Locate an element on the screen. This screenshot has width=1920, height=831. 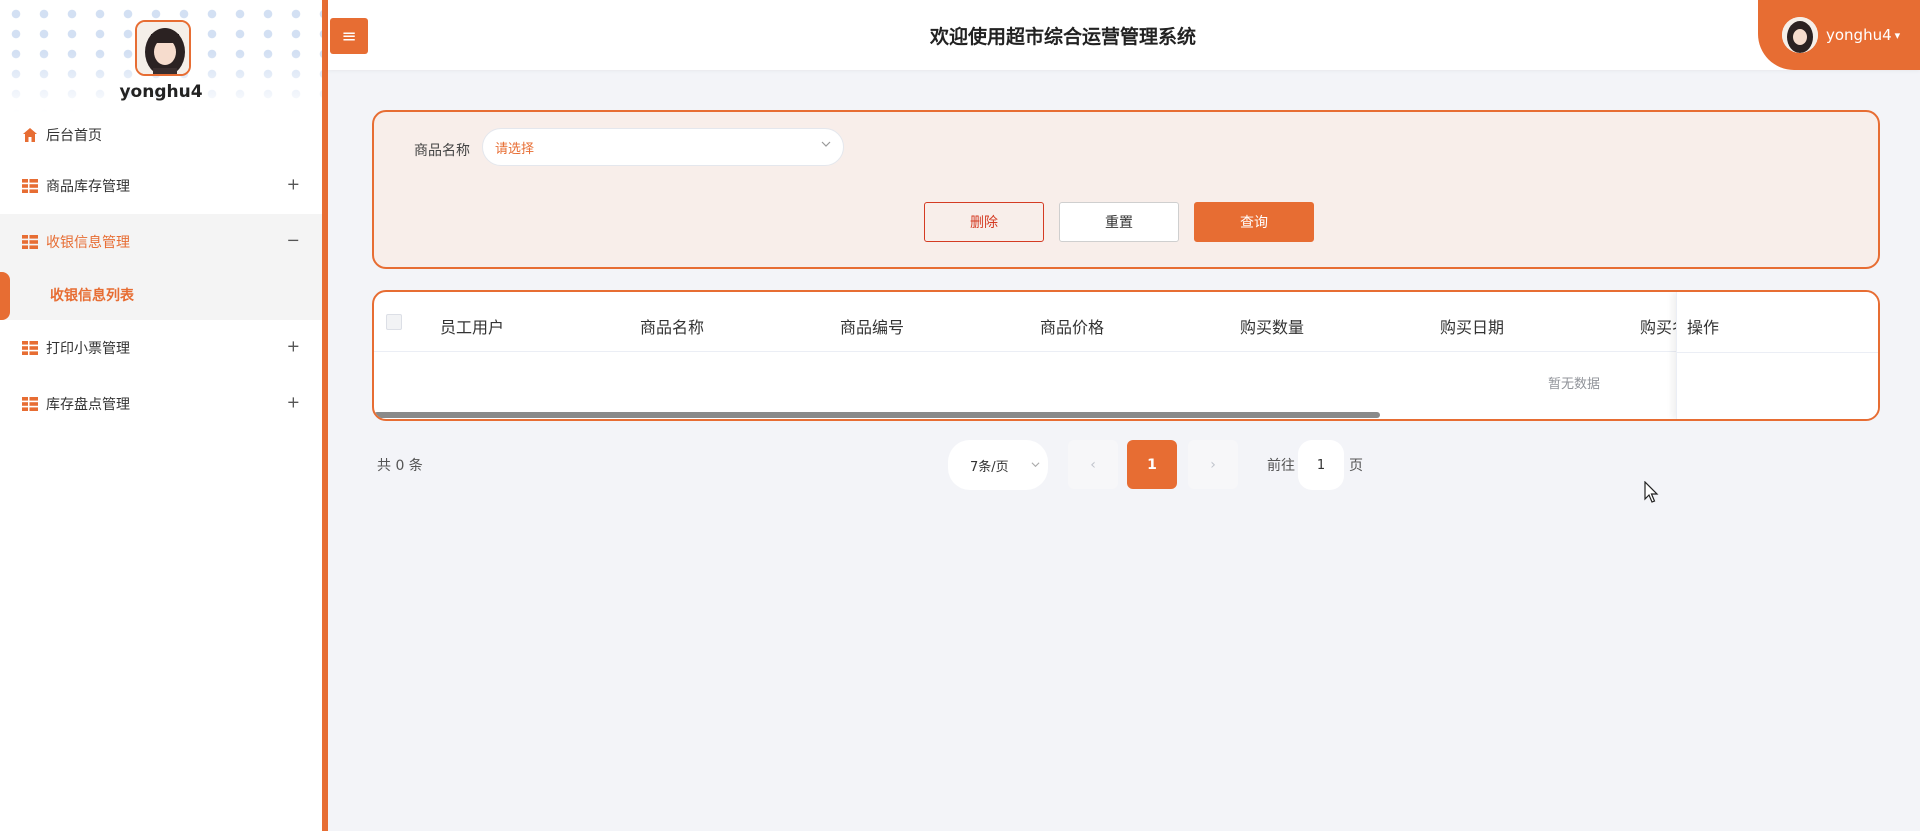
query-button: 查询 is located at coordinates (1254, 222).